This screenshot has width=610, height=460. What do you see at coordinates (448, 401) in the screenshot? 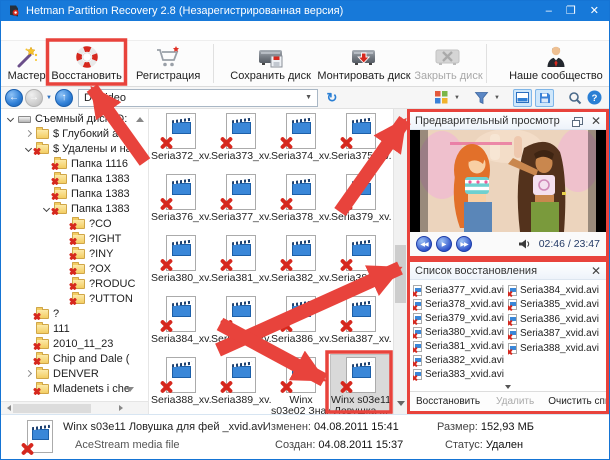
I see `recover-selected-button: Восстановить` at bounding box center [448, 401].